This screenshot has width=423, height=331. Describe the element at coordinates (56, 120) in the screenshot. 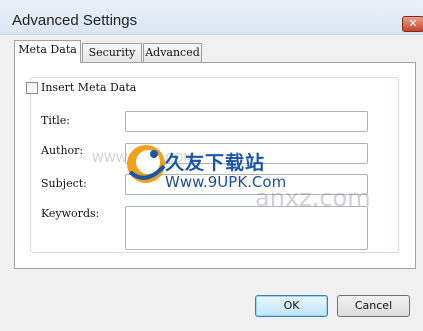

I see `title-label: Title:` at that location.